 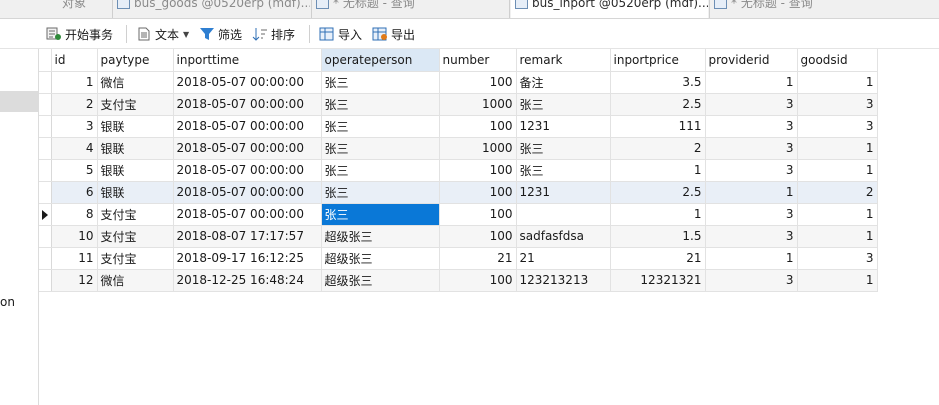 I want to click on cell-id: 1, so click(x=74, y=82).